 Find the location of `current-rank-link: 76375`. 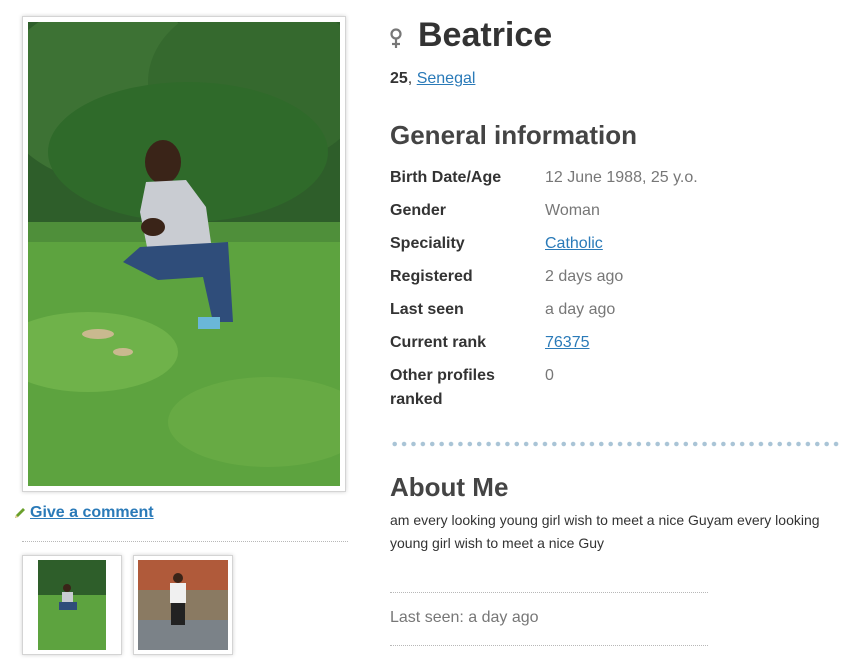

current-rank-link: 76375 is located at coordinates (567, 342).